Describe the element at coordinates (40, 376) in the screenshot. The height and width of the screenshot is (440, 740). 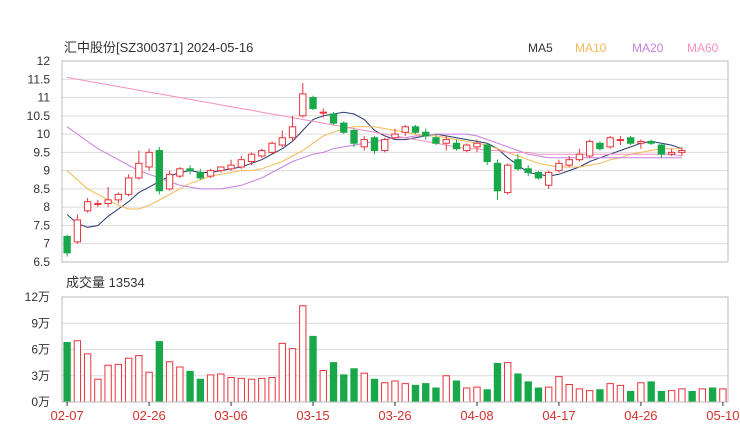
I see `volume-tick-label: 3万` at that location.